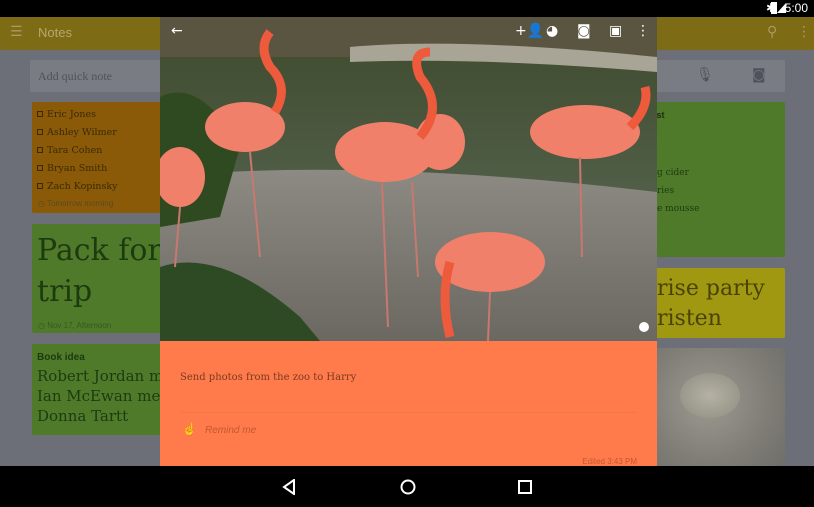  What do you see at coordinates (177, 31) in the screenshot?
I see `back-icon: ←` at bounding box center [177, 31].